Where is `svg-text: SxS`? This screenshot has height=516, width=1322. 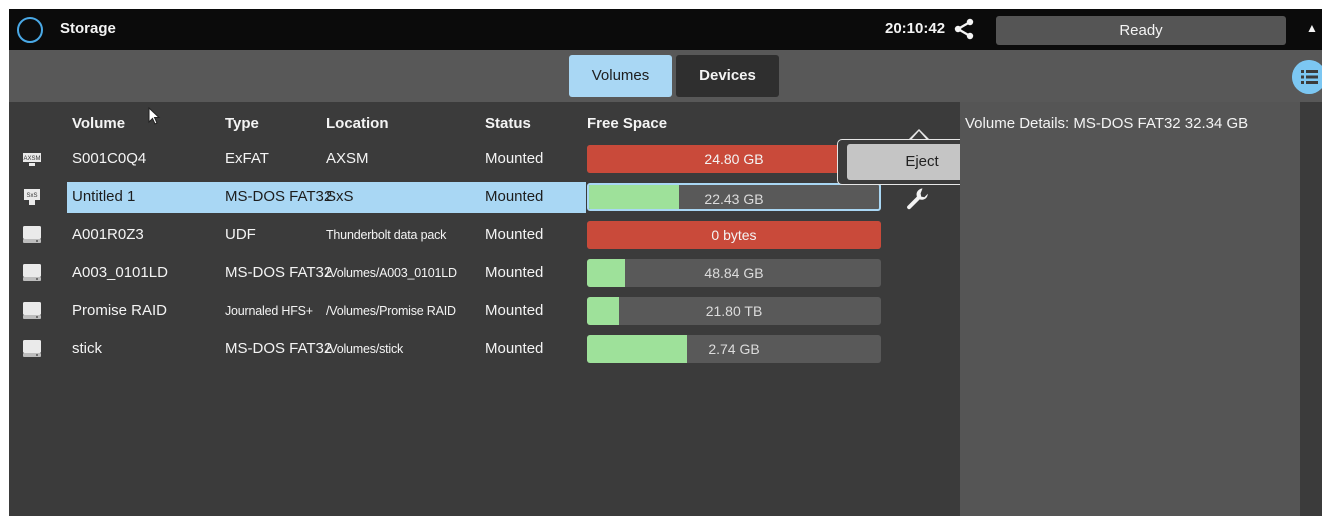 svg-text: SxS is located at coordinates (31, 196).